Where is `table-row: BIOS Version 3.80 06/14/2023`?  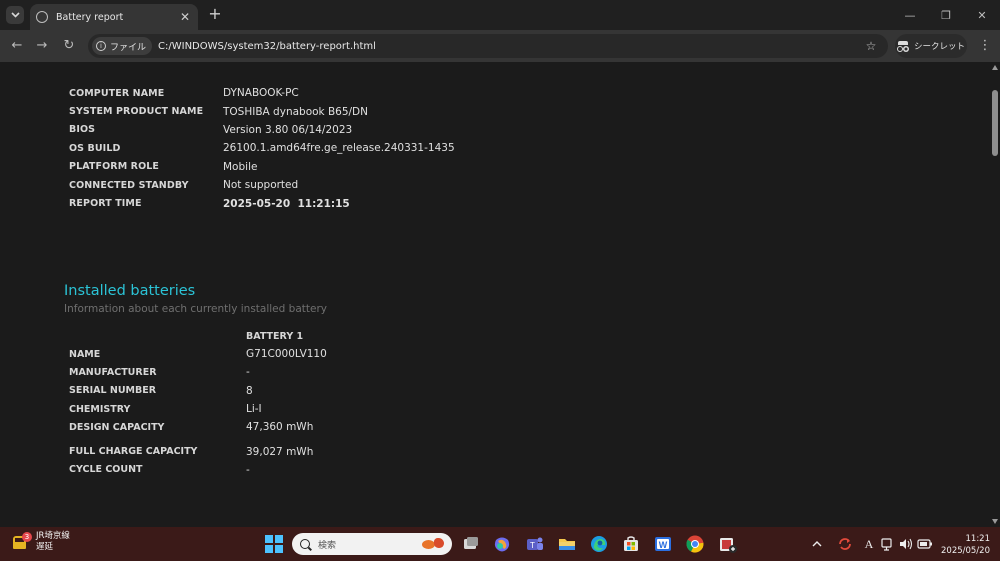
table-row: BIOS Version 3.80 06/14/2023 is located at coordinates (262, 130).